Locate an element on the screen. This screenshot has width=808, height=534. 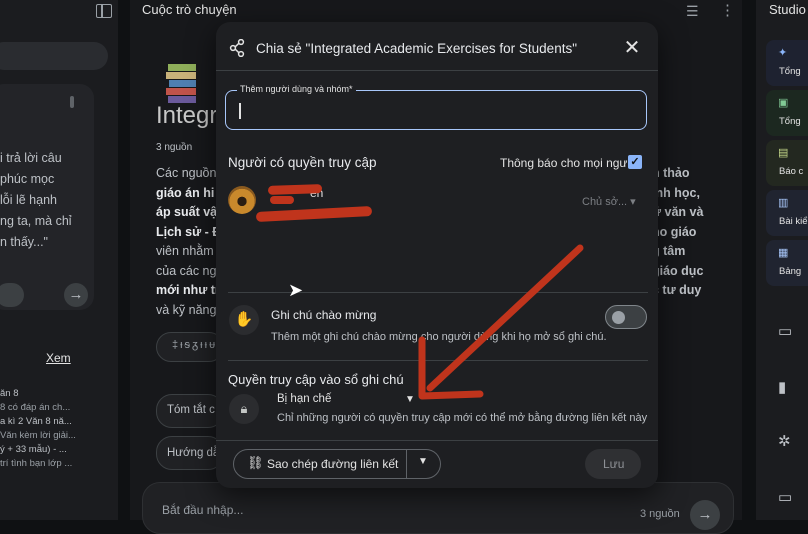
sparkle-icon: ✦ is located at coordinates (783, 53).